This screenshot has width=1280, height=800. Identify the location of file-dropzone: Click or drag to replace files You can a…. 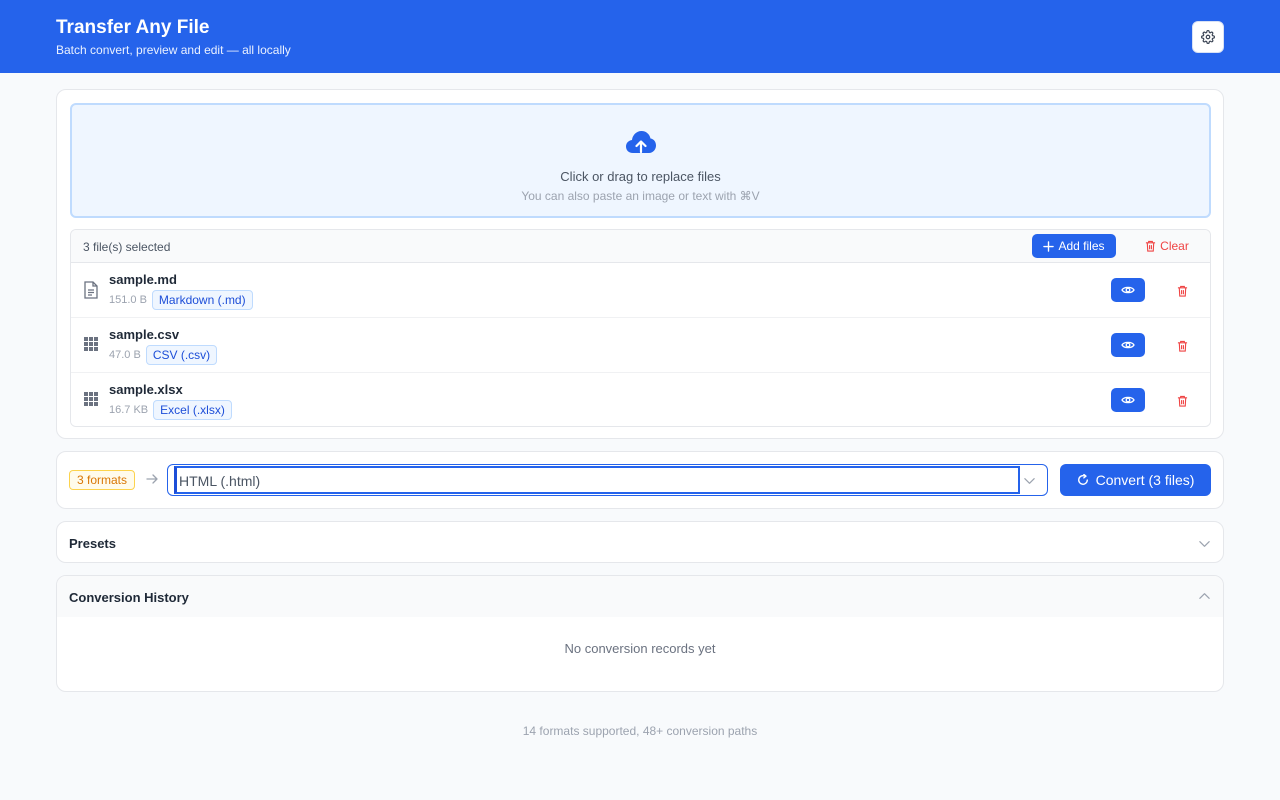
(640, 160).